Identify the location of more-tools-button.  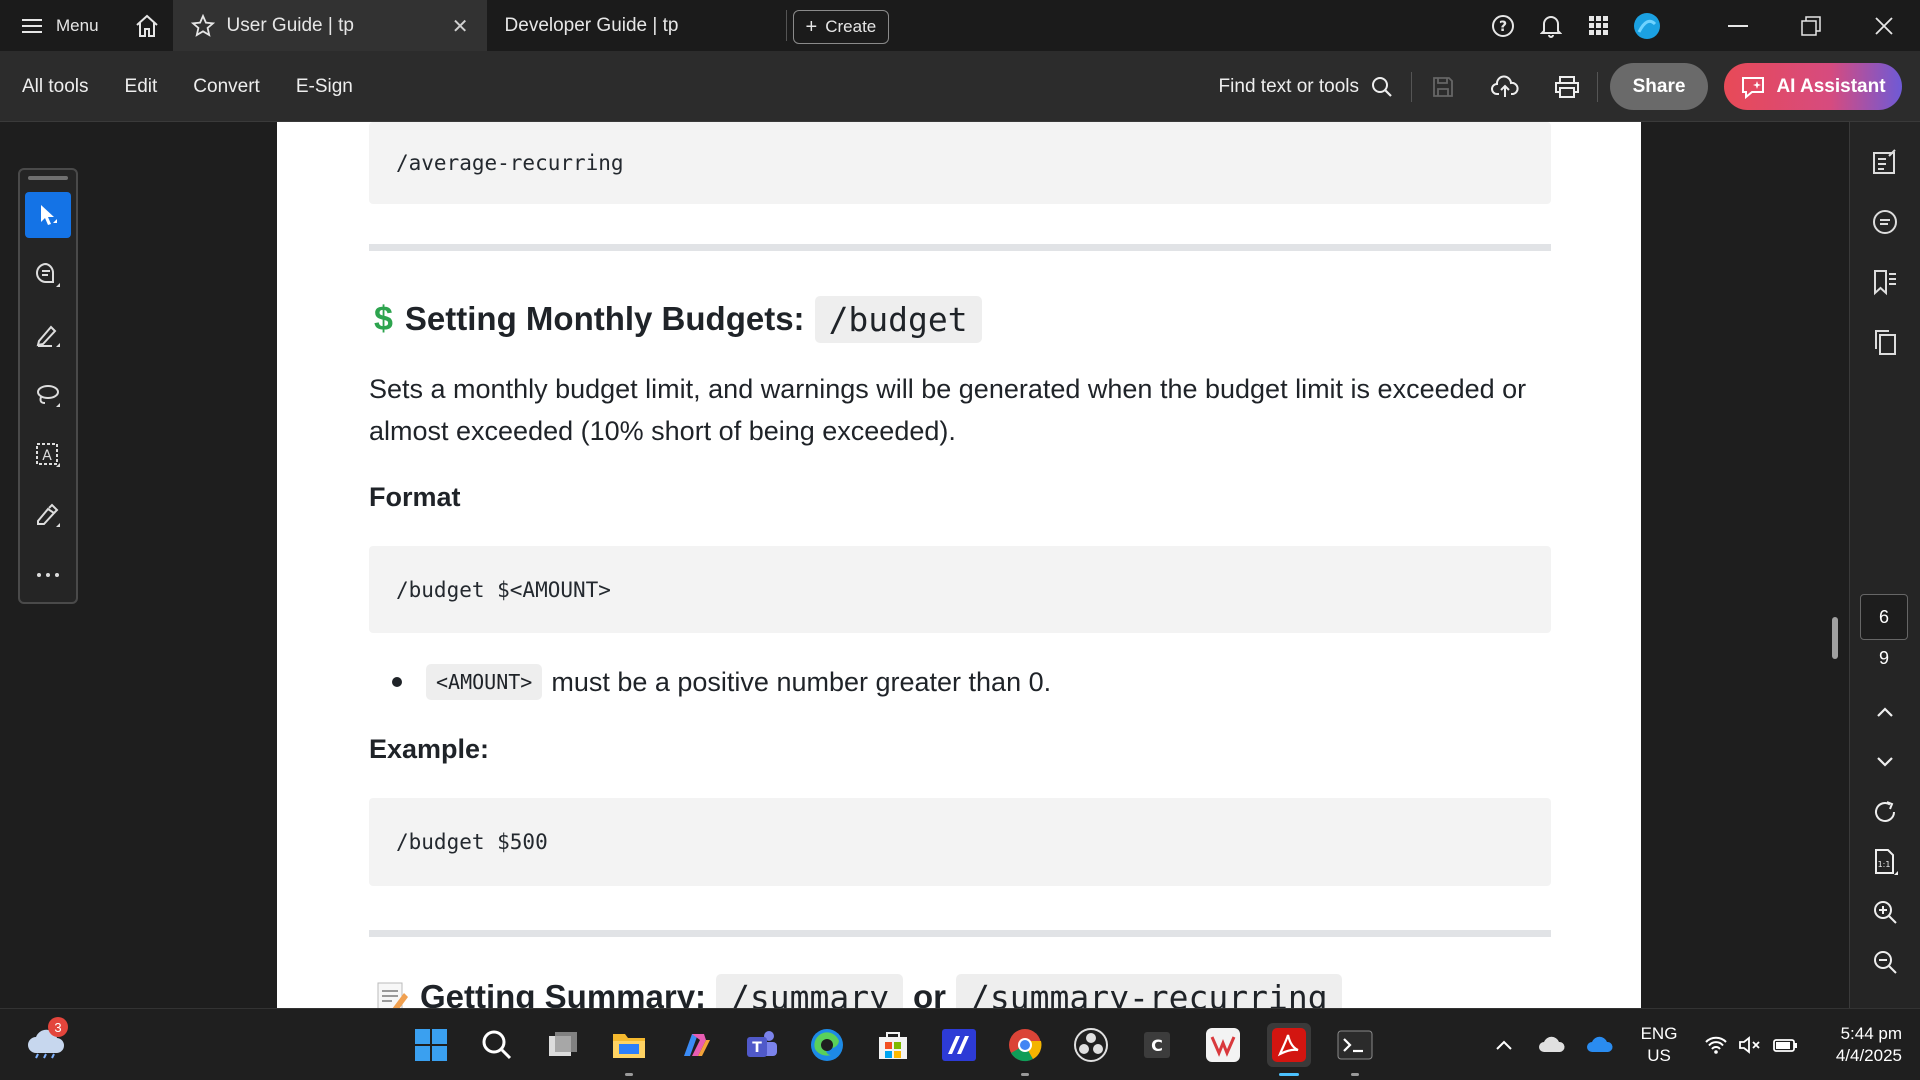
(48, 575).